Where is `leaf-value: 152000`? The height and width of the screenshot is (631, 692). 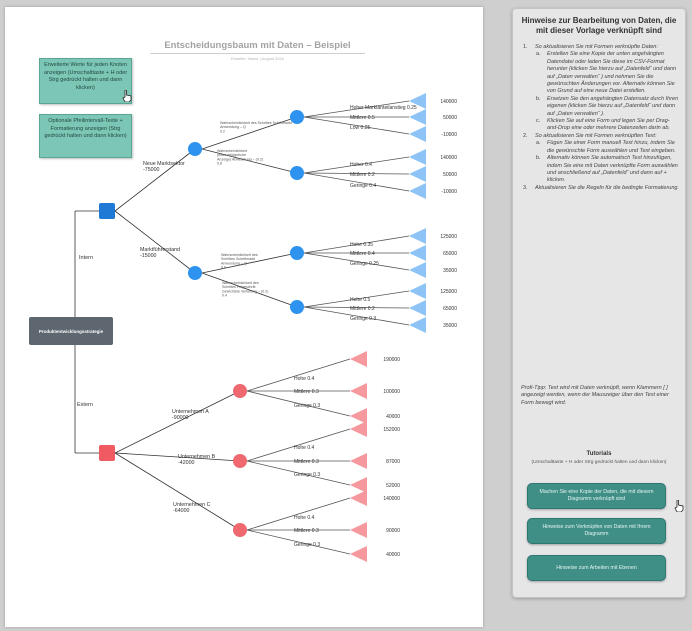
leaf-value: 152000 is located at coordinates (391, 430).